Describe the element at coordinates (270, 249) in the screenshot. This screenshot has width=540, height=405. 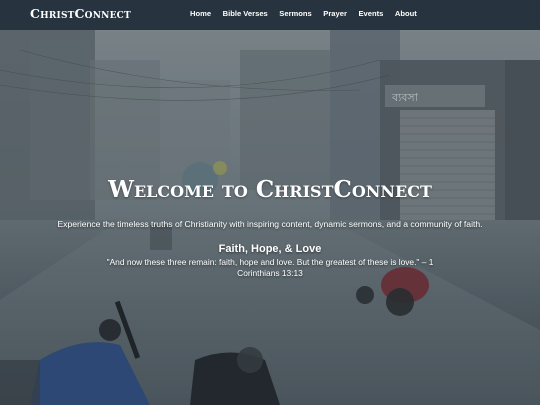
I see `verse-heading: Faith, Hope, & Love` at that location.